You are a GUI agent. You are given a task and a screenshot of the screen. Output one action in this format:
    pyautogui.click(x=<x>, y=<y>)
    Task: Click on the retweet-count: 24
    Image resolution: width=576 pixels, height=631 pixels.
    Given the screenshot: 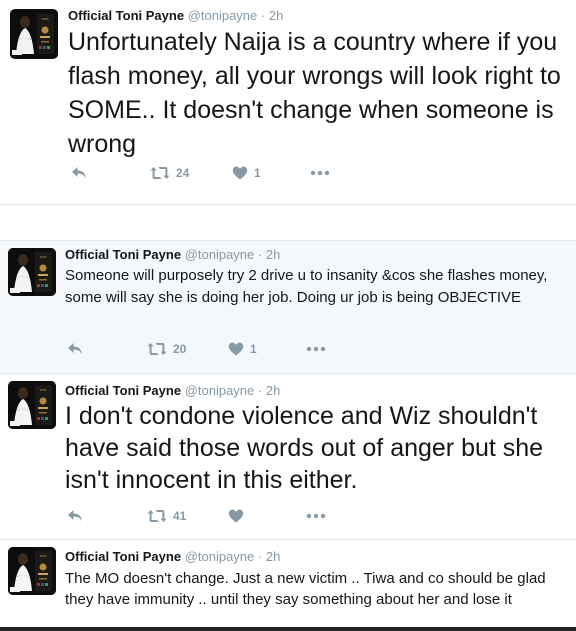 What is the action you would take?
    pyautogui.click(x=183, y=173)
    